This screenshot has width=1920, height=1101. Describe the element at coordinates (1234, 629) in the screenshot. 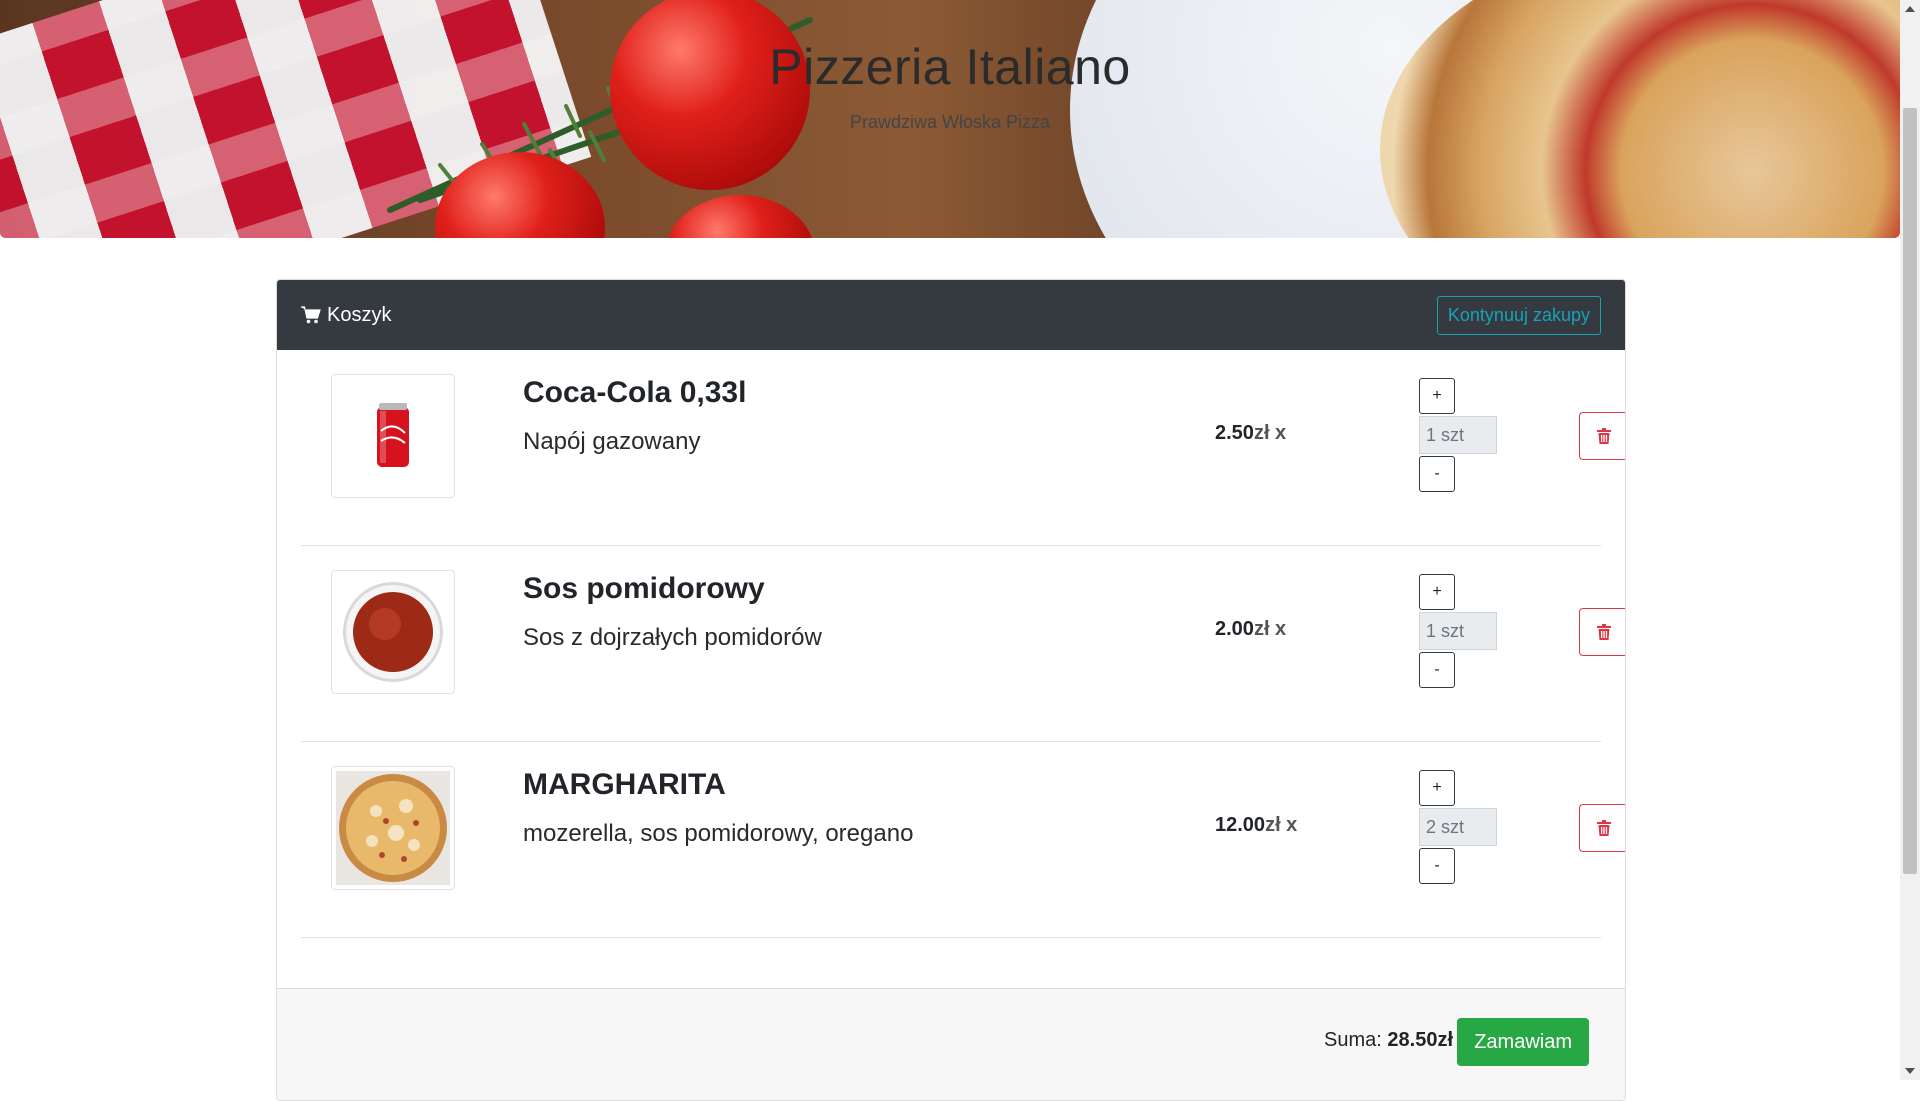

I see `item-price-value: 2.00` at that location.